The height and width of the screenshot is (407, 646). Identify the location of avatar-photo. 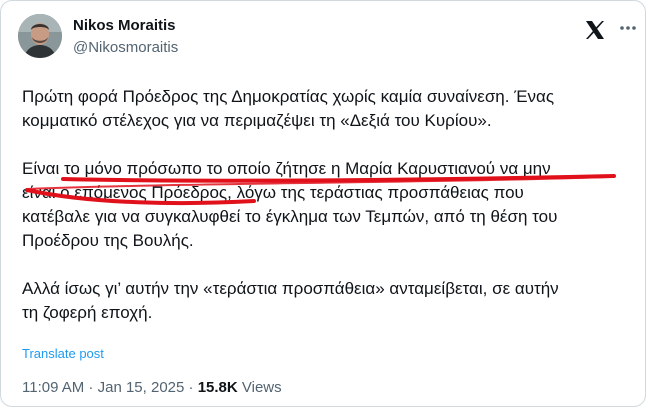
(40, 36).